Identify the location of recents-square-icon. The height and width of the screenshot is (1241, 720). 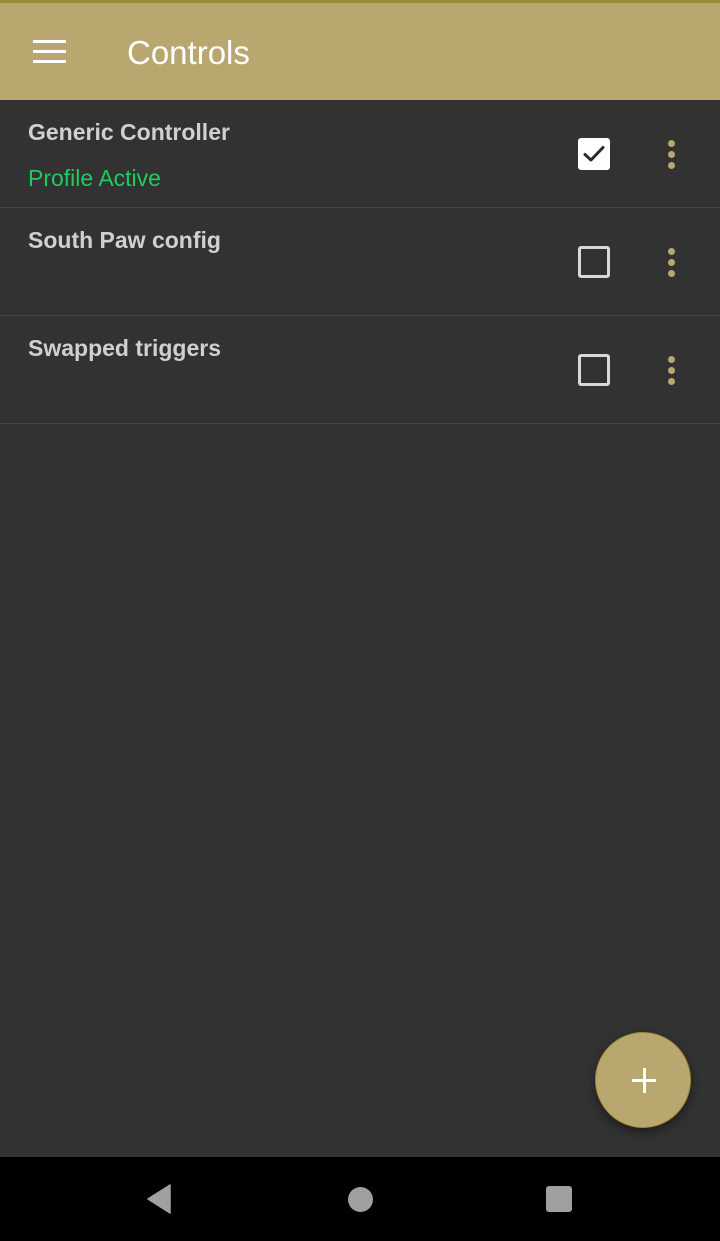
(559, 1199).